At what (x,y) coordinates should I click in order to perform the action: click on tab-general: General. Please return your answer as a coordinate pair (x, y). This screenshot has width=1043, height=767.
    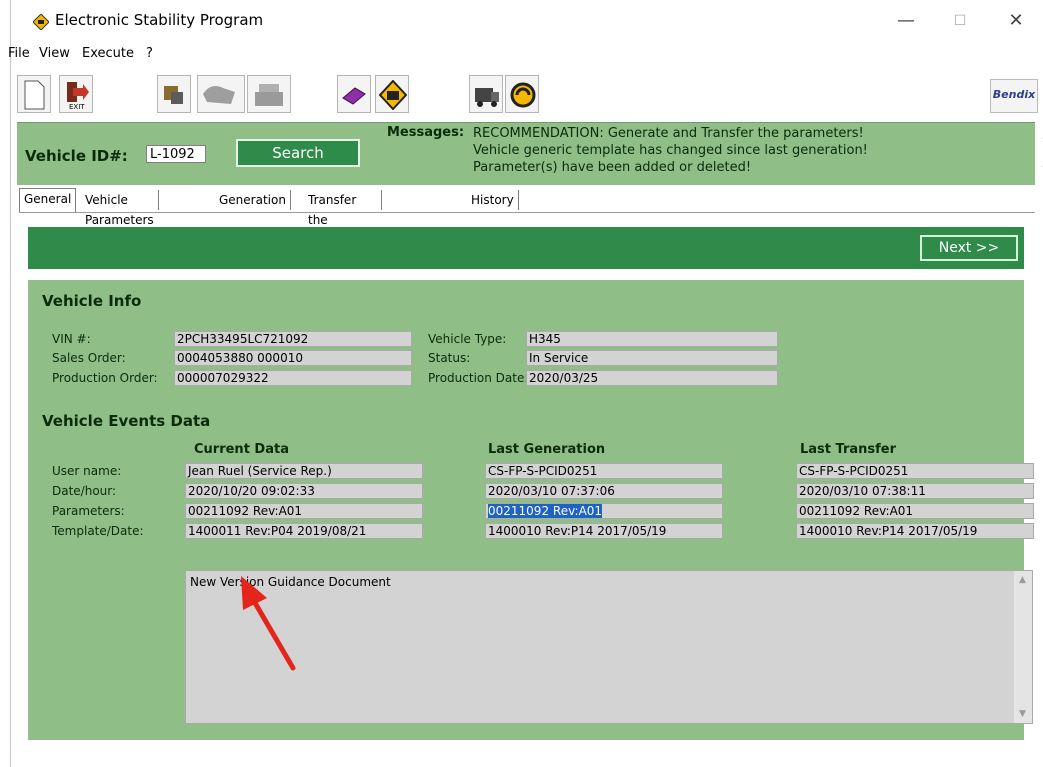
    Looking at the image, I should click on (48, 200).